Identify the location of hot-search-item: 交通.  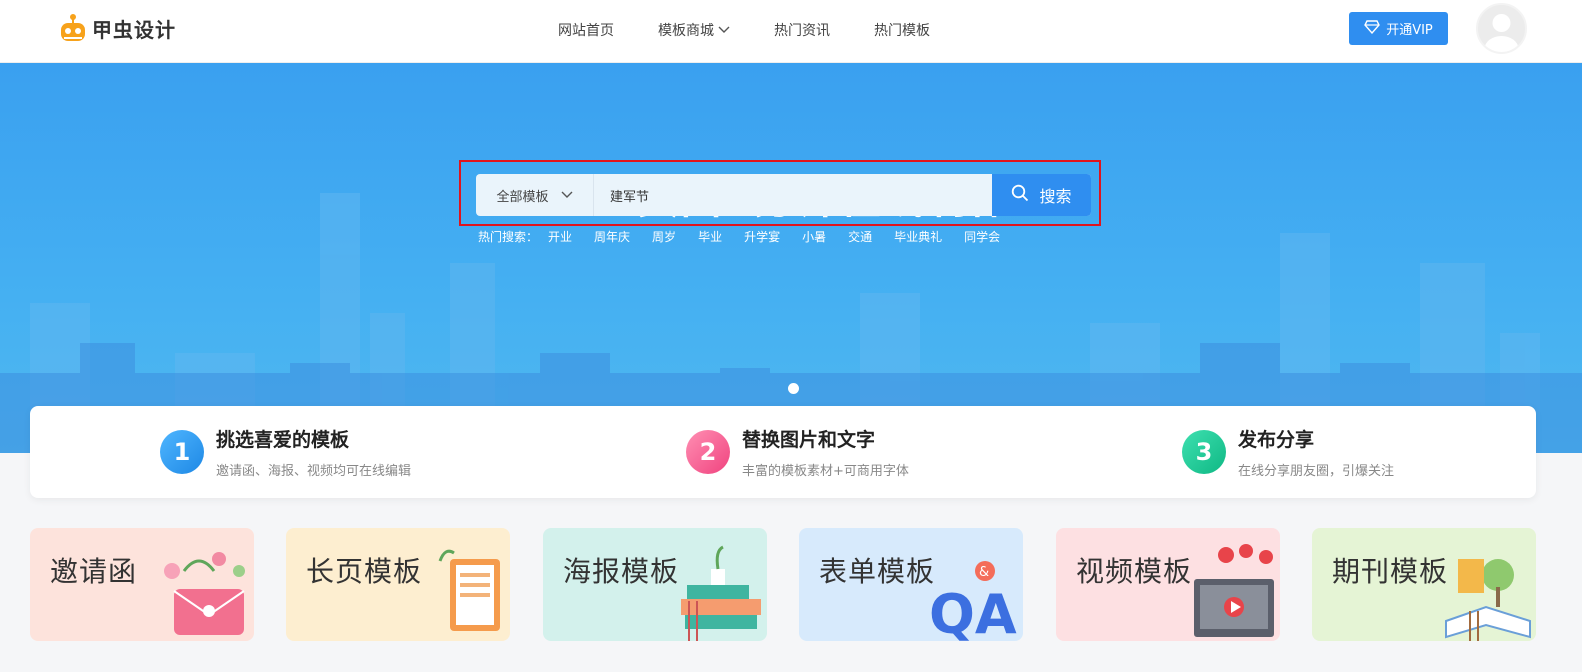
(860, 236).